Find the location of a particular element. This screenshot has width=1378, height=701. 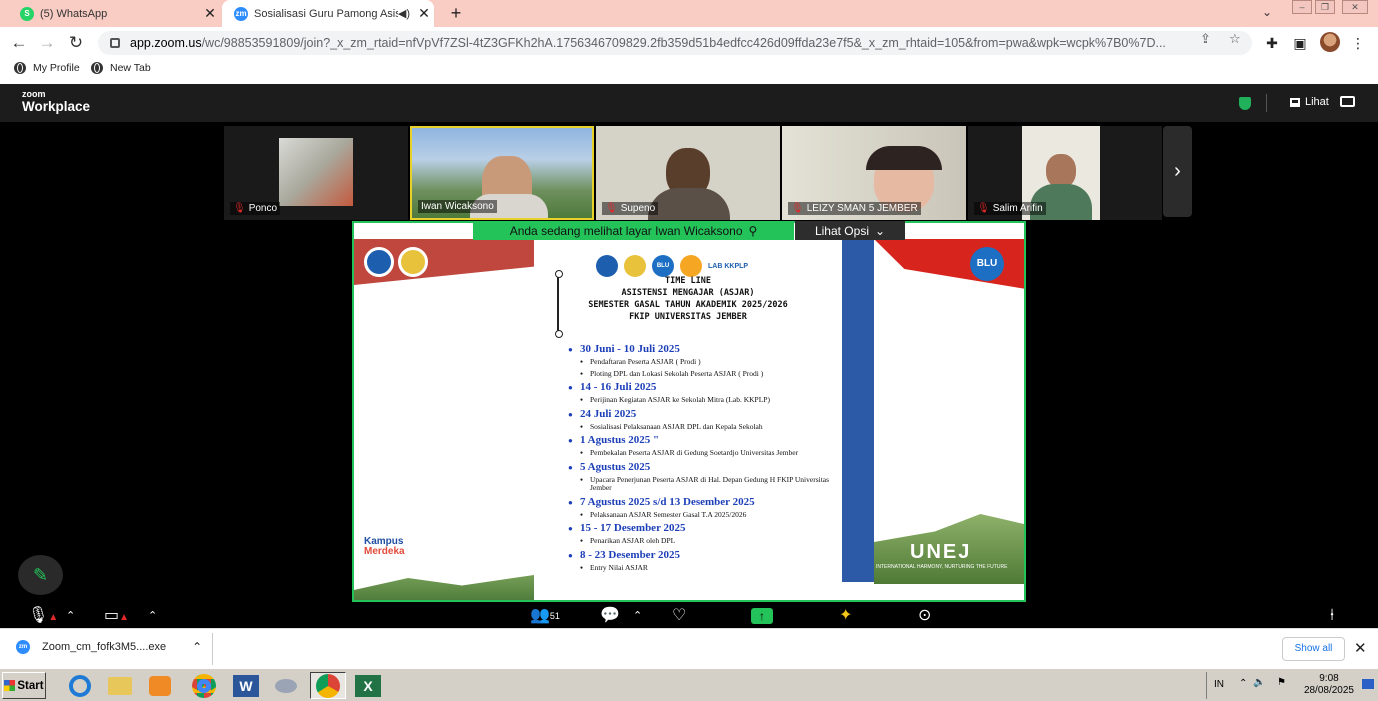

download-filename: Zoom_cm_fofk3M5....exe is located at coordinates (104, 647).